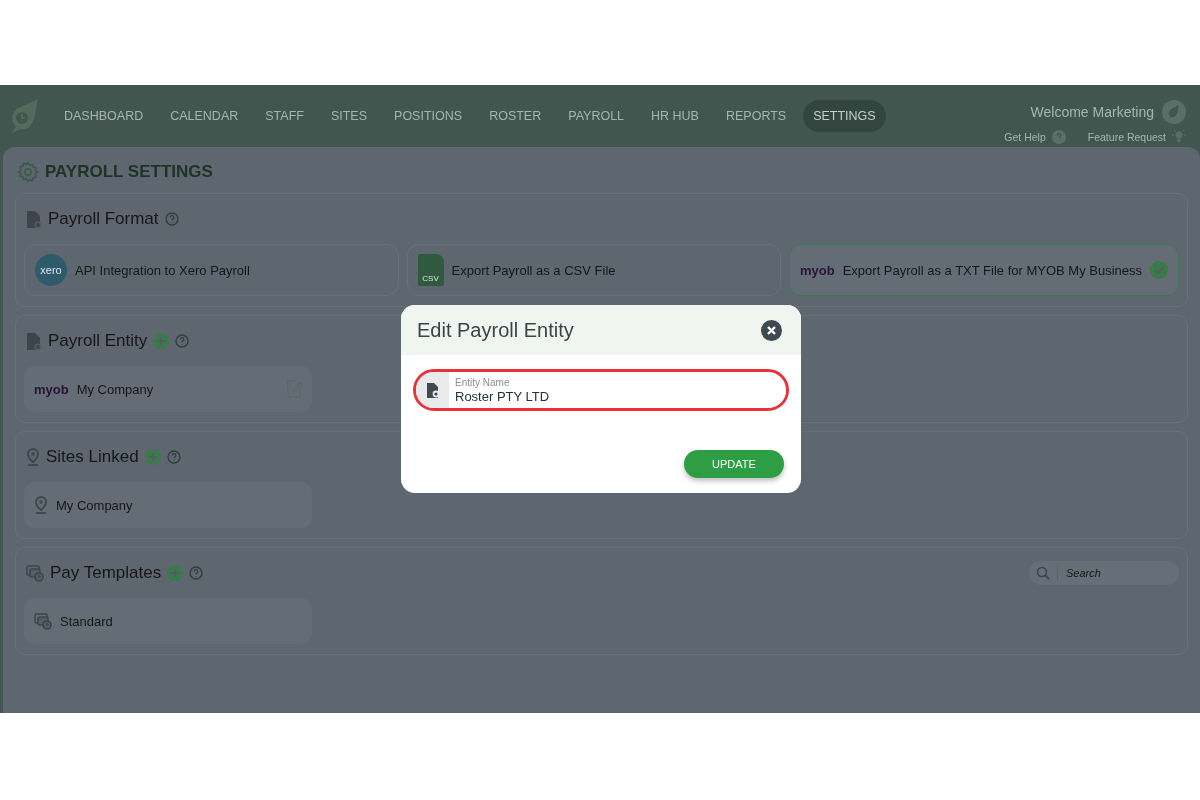 Image resolution: width=1200 pixels, height=800 pixels. What do you see at coordinates (168, 389) in the screenshot?
I see `list-item: myob My Company` at bounding box center [168, 389].